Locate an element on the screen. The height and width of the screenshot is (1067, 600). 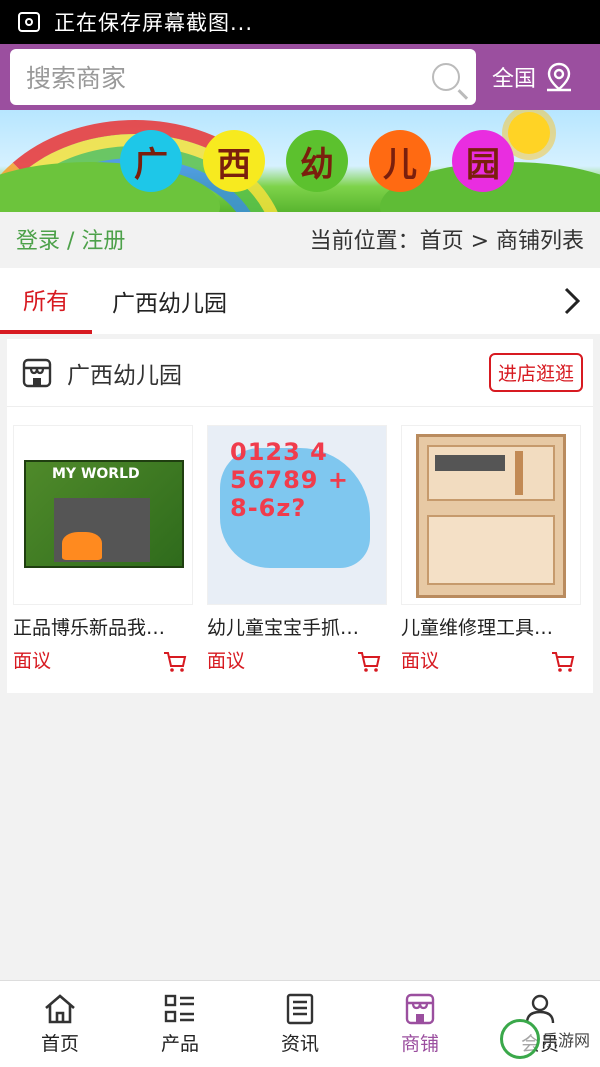
login-register-link: 登录 / 注册 is located at coordinates (70, 239).